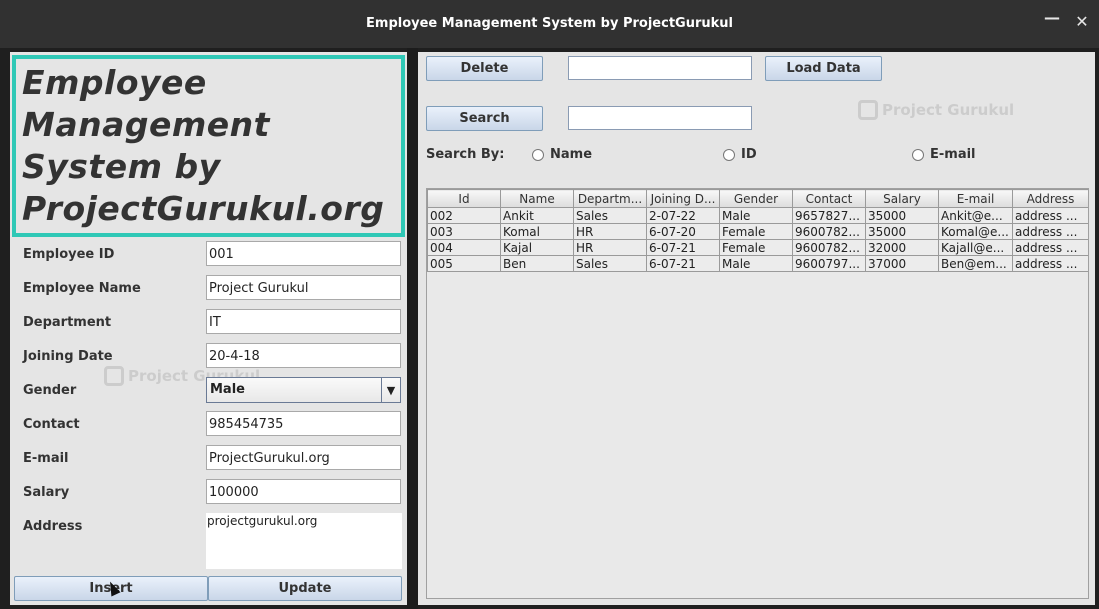 The image size is (1099, 609). I want to click on department-label: Department, so click(67, 322).